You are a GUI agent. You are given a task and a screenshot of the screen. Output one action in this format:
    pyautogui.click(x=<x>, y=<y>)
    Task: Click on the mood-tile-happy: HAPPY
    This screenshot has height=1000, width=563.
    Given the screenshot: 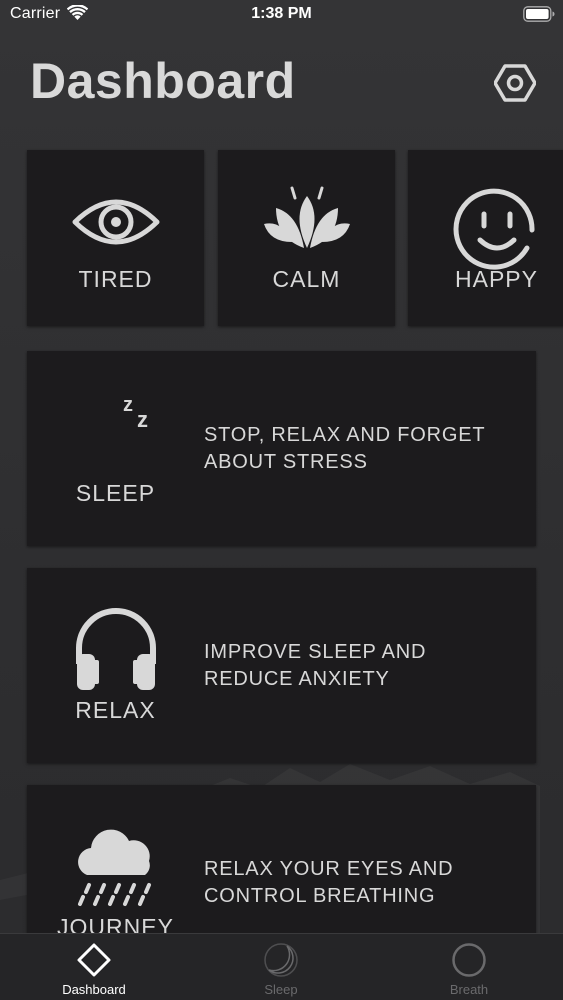 What is the action you would take?
    pyautogui.click(x=485, y=238)
    